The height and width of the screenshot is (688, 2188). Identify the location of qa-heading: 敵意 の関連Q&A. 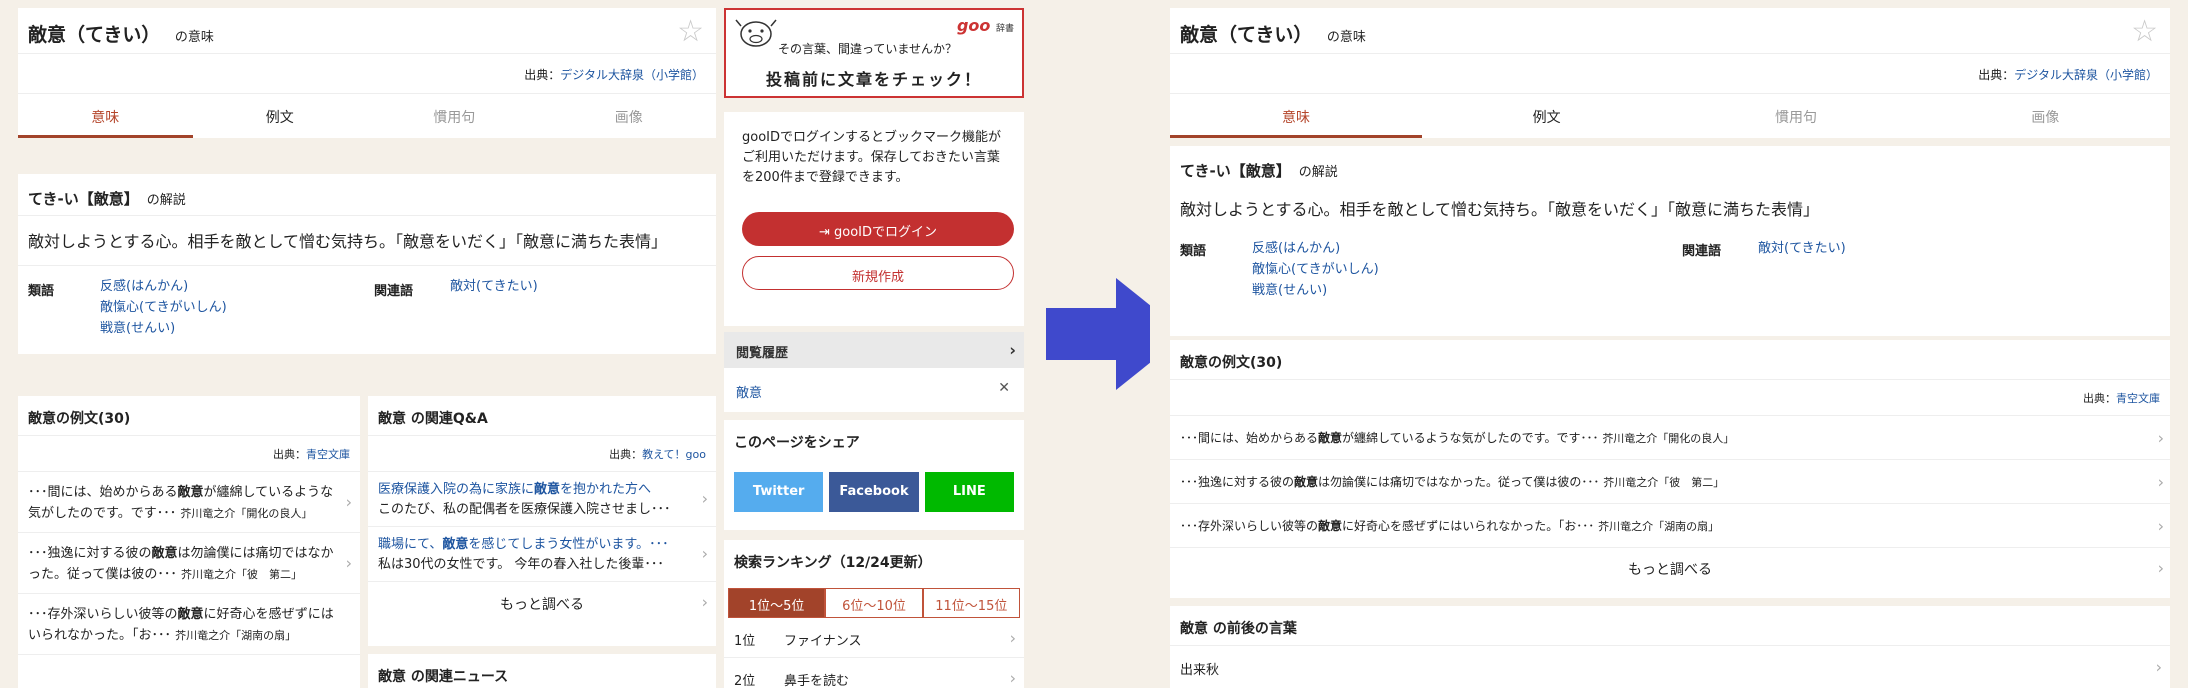
(542, 416).